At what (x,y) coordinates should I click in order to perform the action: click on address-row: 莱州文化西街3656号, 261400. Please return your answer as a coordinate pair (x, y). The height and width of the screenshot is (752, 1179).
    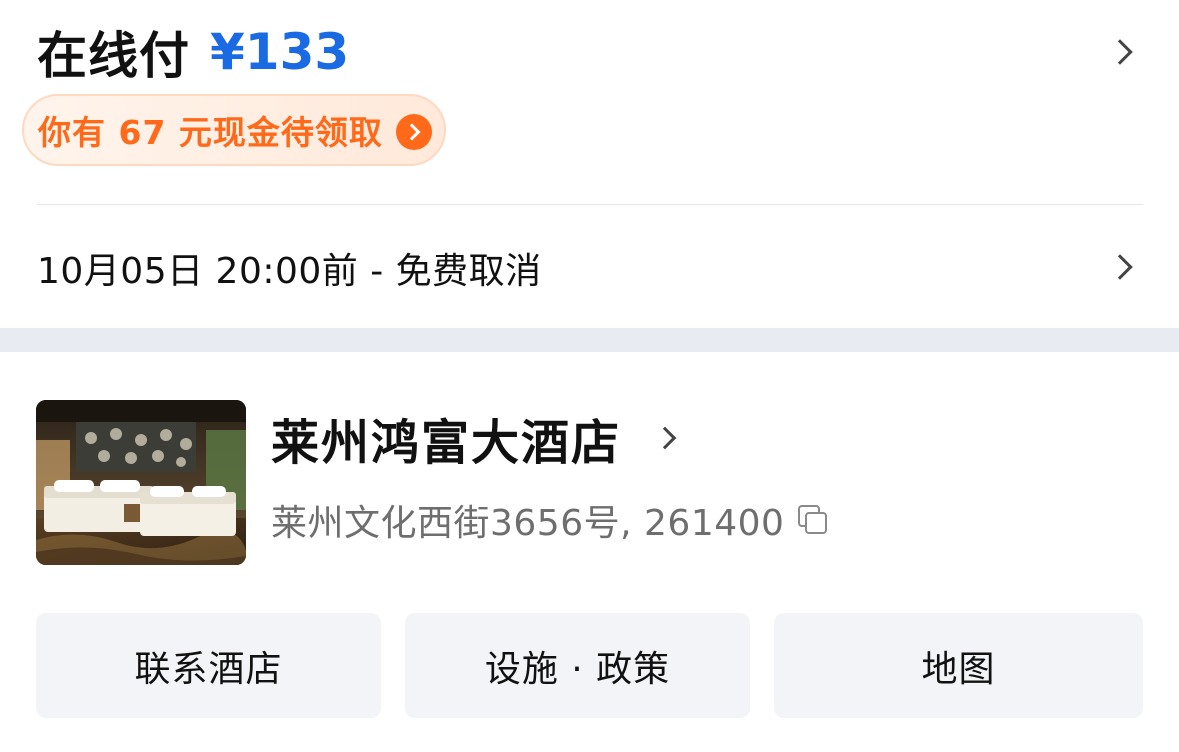
    Looking at the image, I should click on (549, 520).